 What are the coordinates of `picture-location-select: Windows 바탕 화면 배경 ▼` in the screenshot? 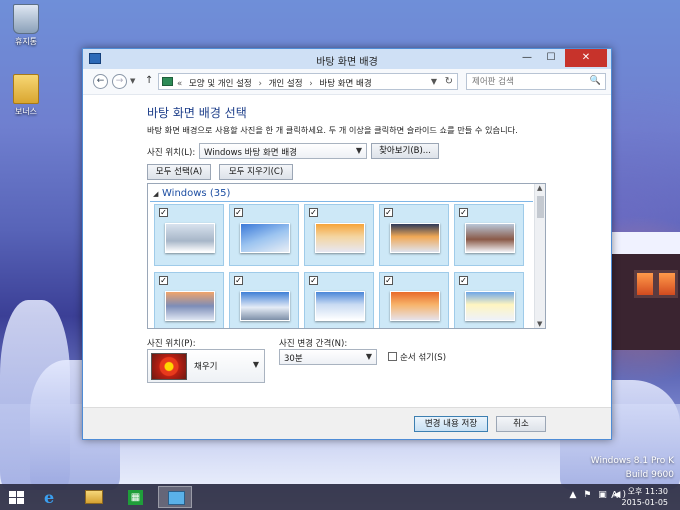 It's located at (283, 151).